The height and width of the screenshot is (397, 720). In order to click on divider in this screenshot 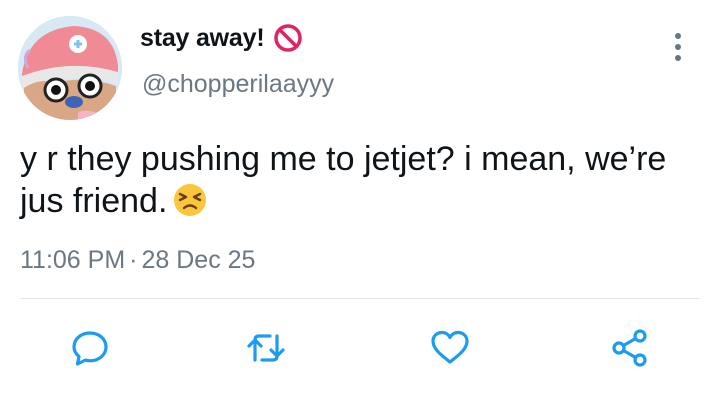, I will do `click(360, 298)`.